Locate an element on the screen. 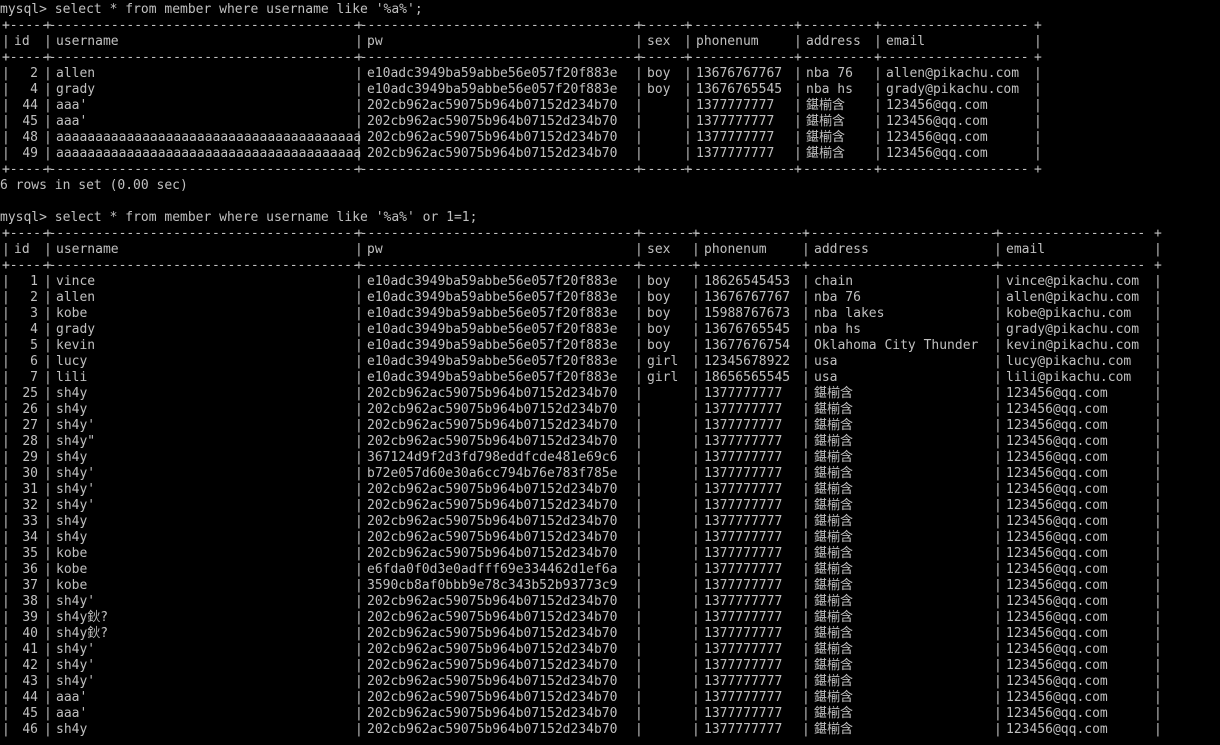  cell-phonenum: 13676767767 is located at coordinates (739, 73).